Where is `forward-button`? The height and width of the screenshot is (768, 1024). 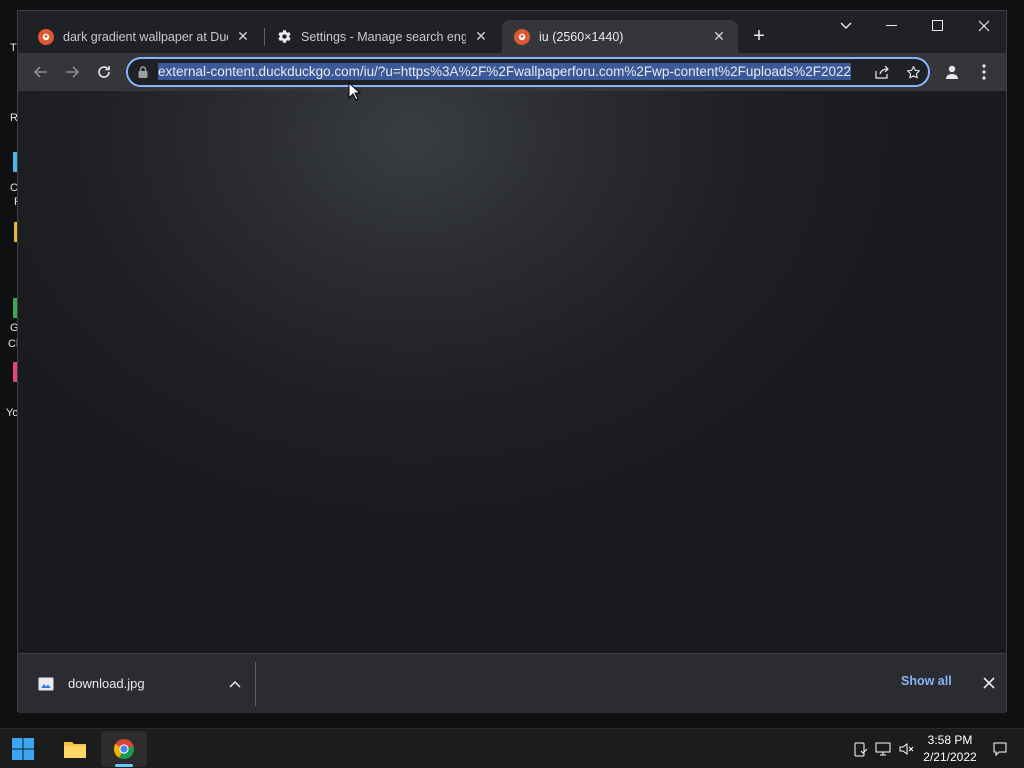 forward-button is located at coordinates (72, 72).